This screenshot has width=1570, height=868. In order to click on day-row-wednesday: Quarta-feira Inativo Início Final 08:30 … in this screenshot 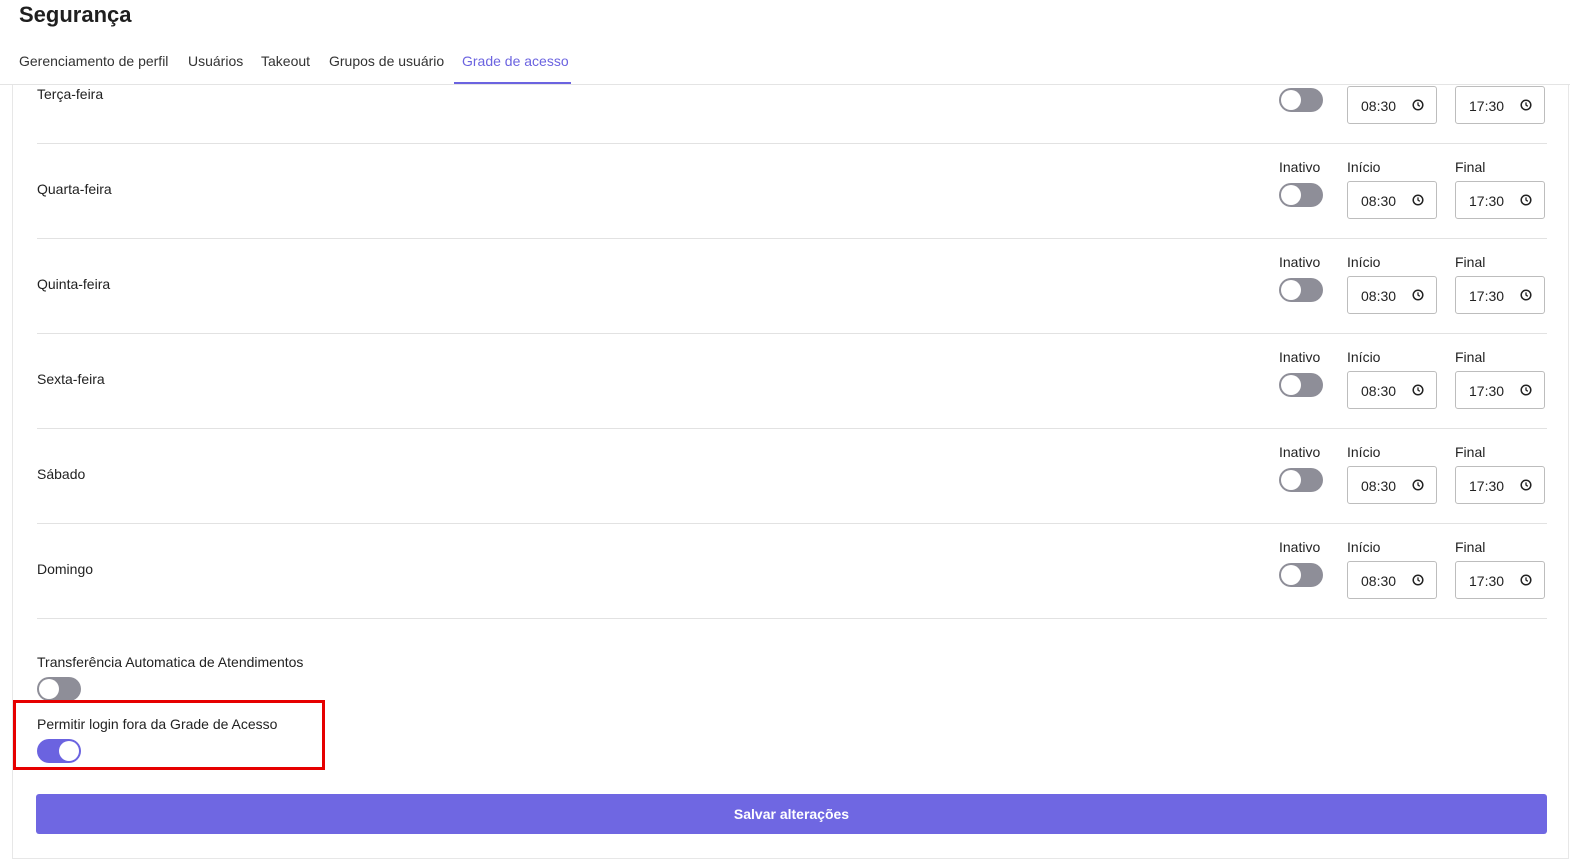, I will do `click(792, 191)`.